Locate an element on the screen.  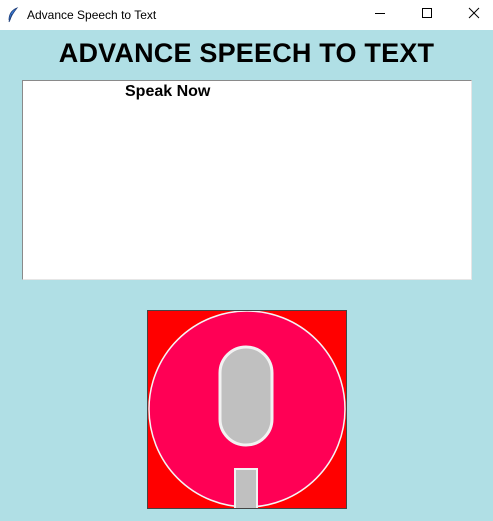
maximize-button is located at coordinates (427, 15).